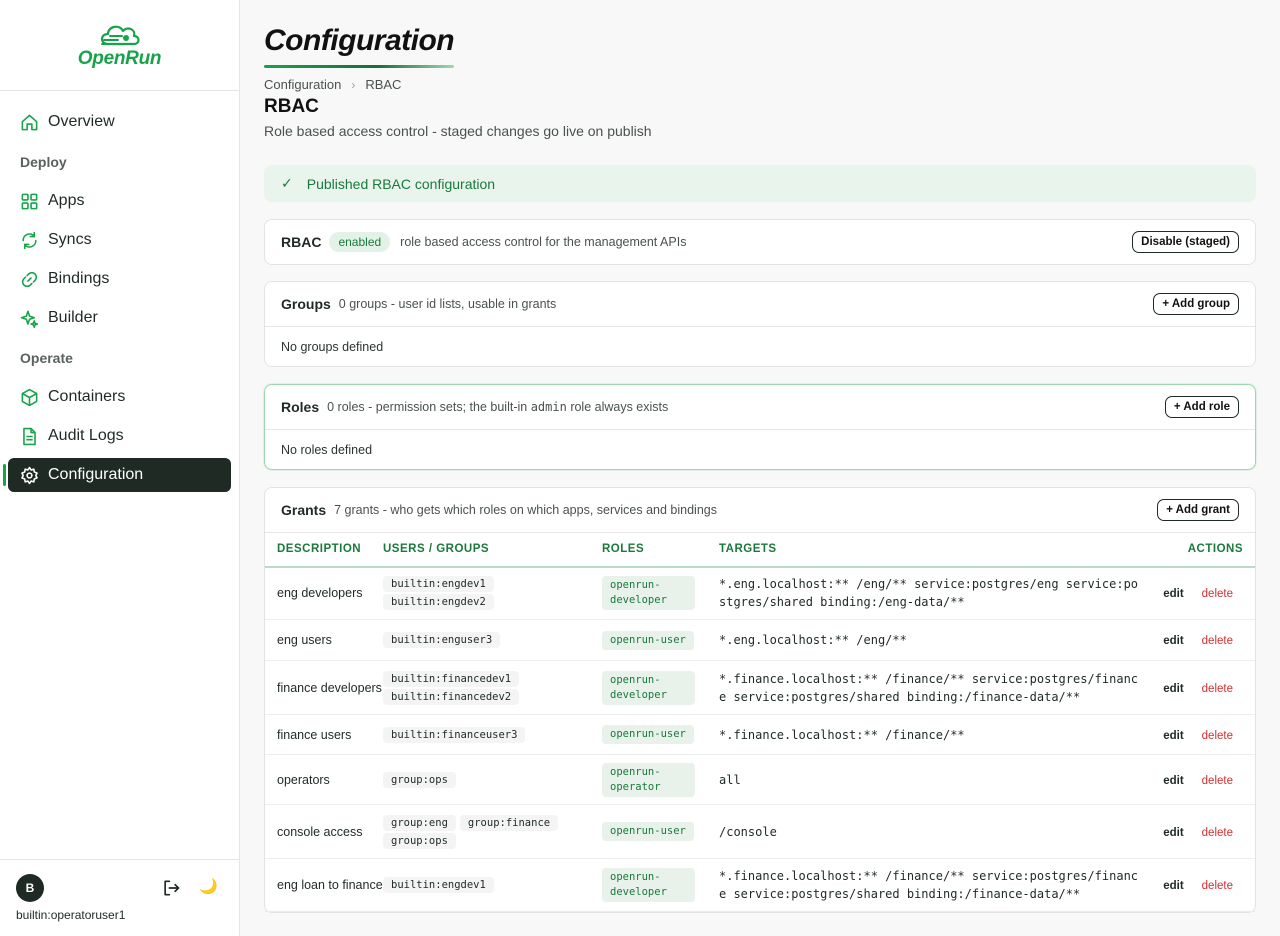 This screenshot has height=936, width=1280. What do you see at coordinates (934, 550) in the screenshot?
I see `col-targets: TARGETS` at bounding box center [934, 550].